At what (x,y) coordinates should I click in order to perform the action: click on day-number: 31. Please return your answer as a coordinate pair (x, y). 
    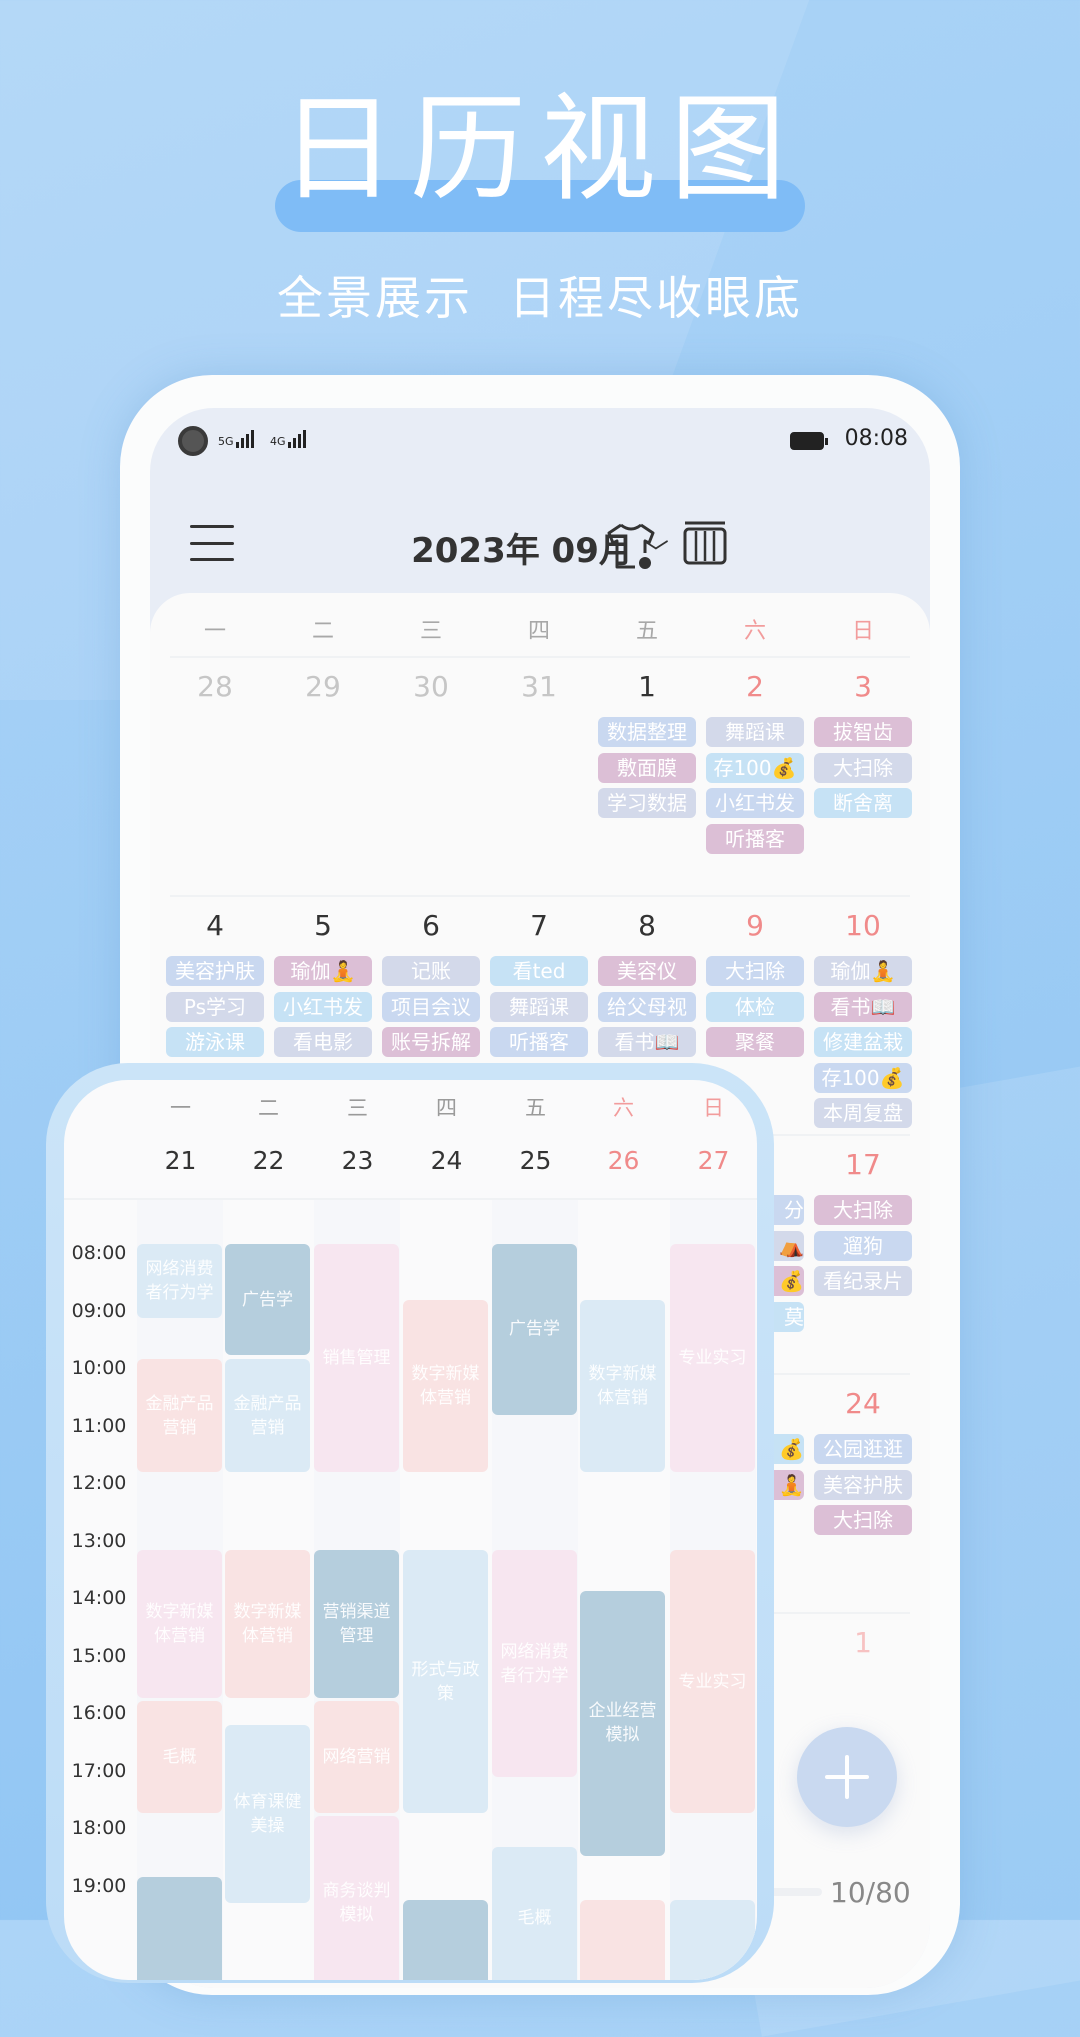
    Looking at the image, I should click on (539, 686).